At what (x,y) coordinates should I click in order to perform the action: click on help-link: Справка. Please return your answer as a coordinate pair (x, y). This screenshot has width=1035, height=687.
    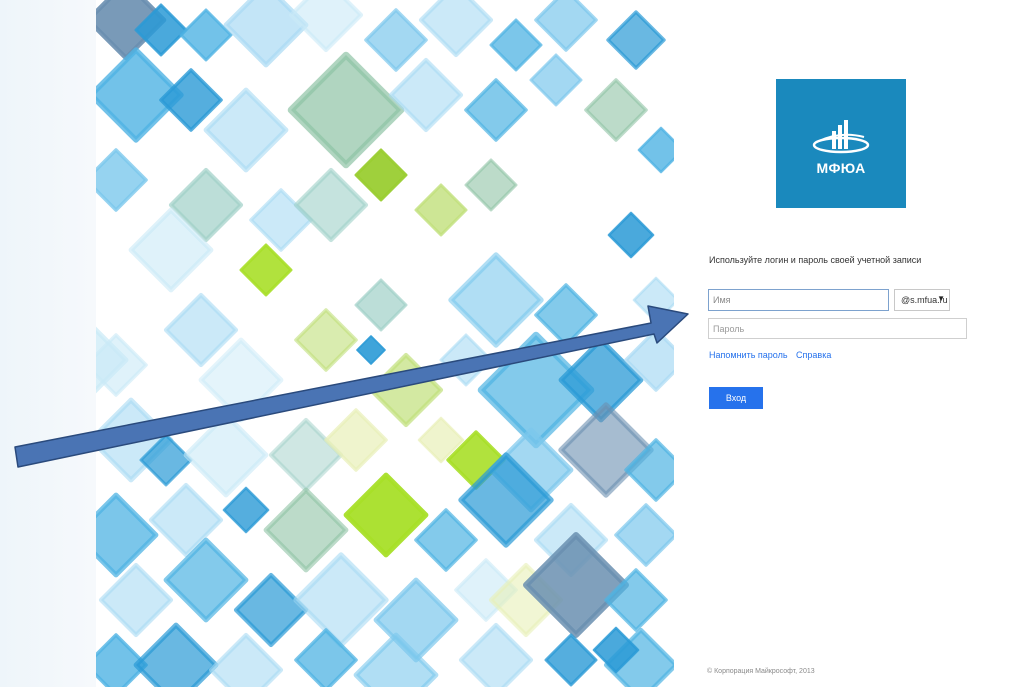
    Looking at the image, I should click on (813, 355).